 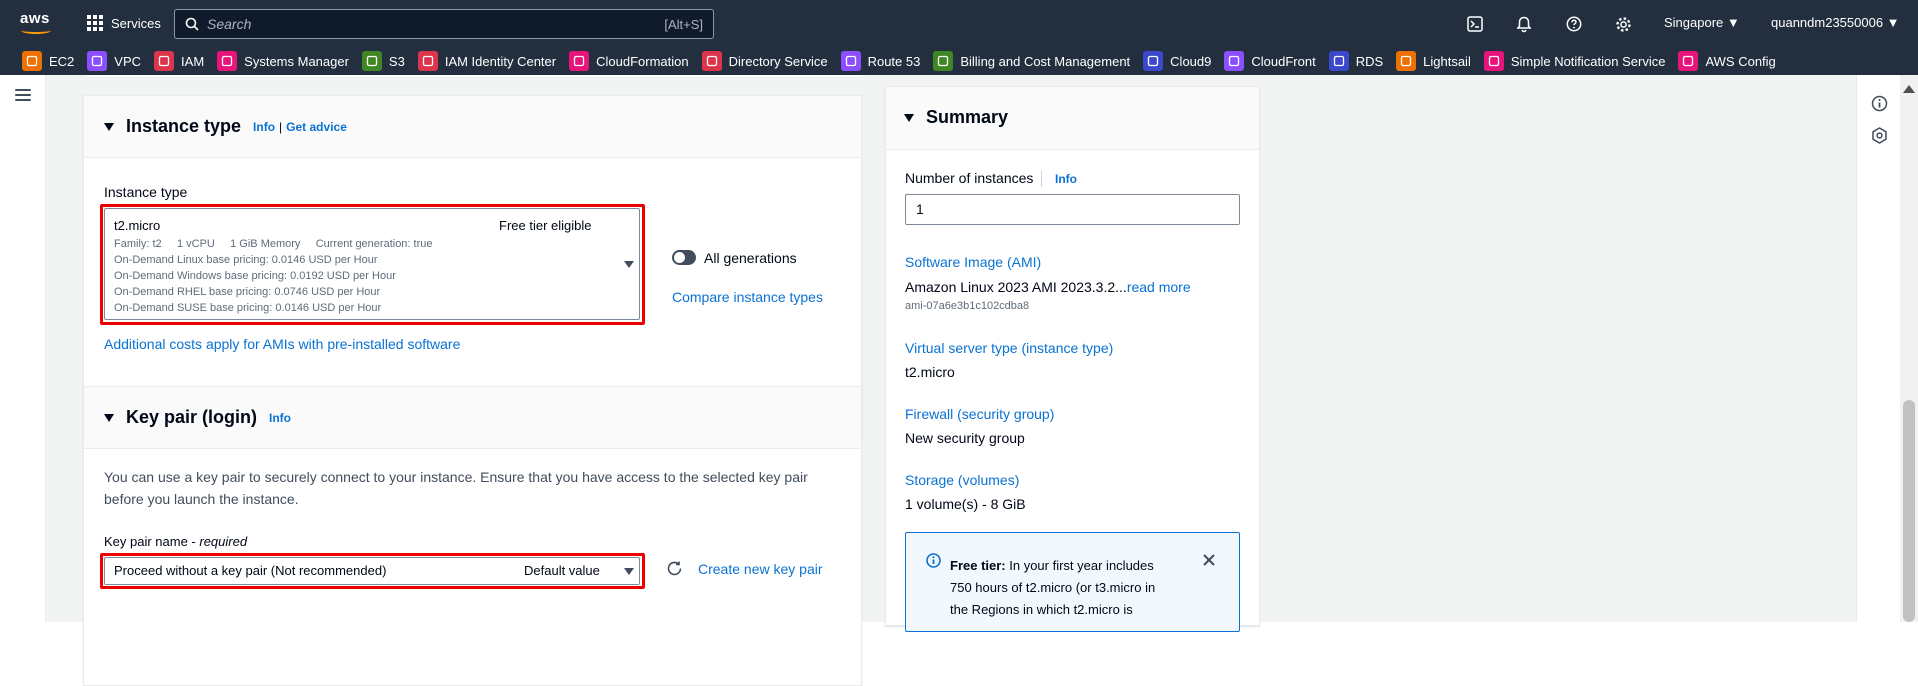 I want to click on account-menu: quanndm23550006 ▼, so click(x=1835, y=22).